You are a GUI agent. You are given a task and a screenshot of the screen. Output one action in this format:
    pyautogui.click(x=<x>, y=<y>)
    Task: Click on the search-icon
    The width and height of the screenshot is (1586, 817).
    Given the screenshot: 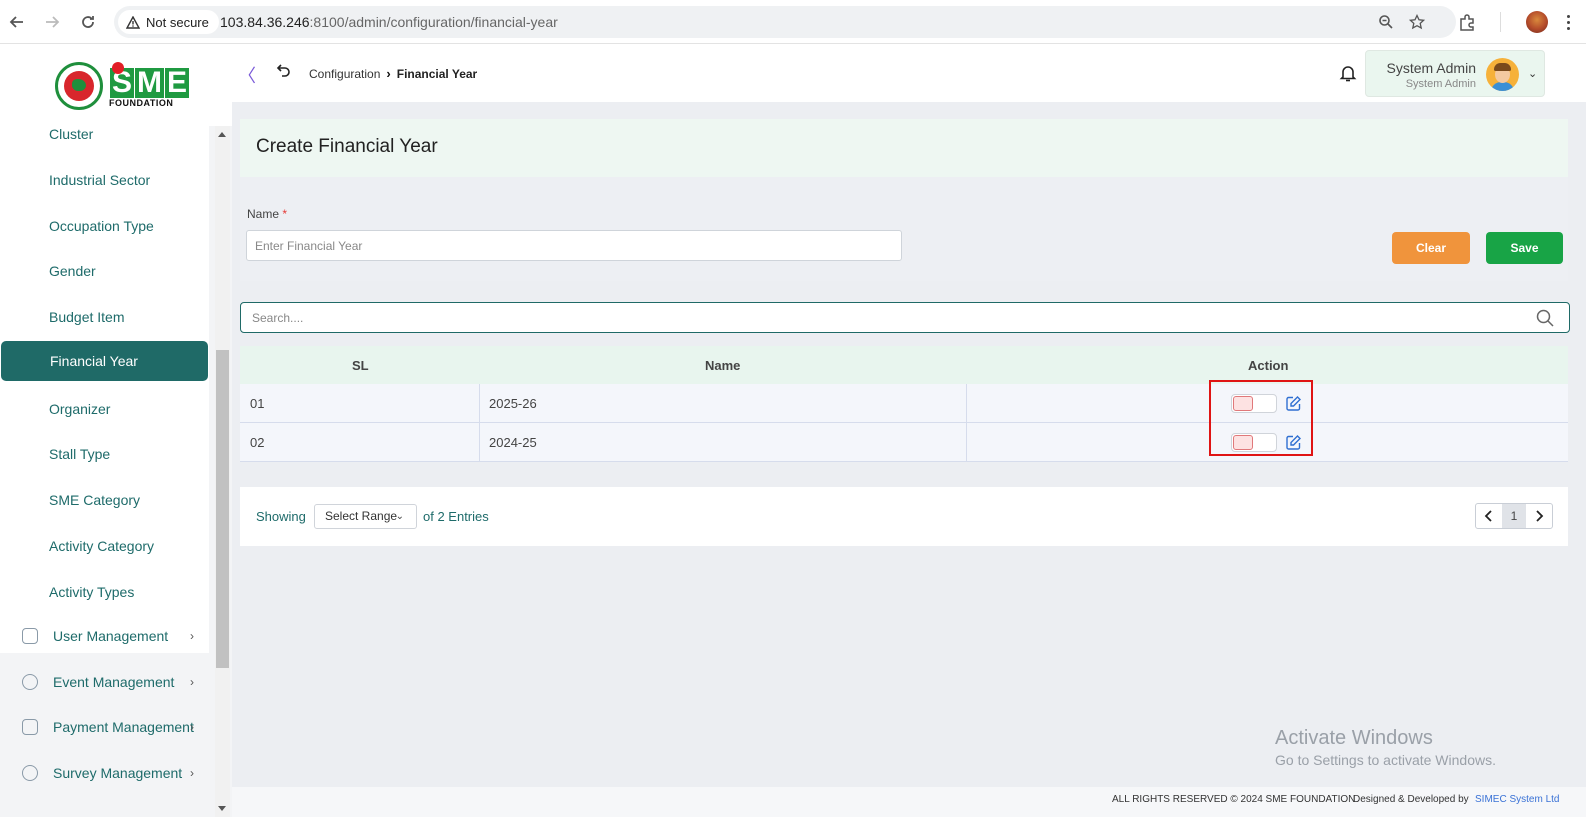 What is the action you would take?
    pyautogui.click(x=1545, y=318)
    